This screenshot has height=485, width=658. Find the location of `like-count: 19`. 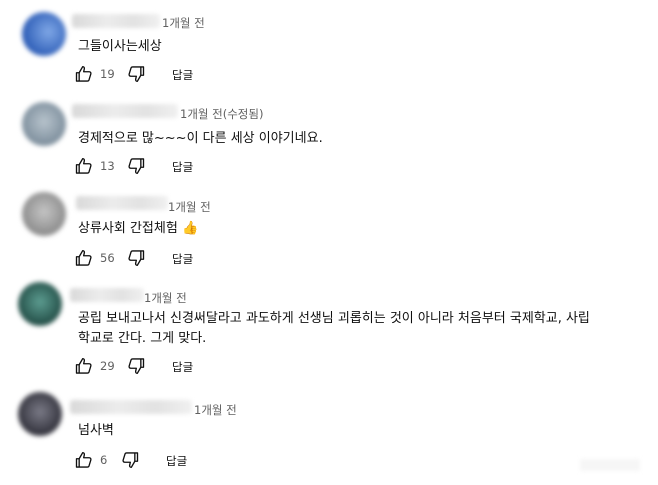

like-count: 19 is located at coordinates (107, 74).